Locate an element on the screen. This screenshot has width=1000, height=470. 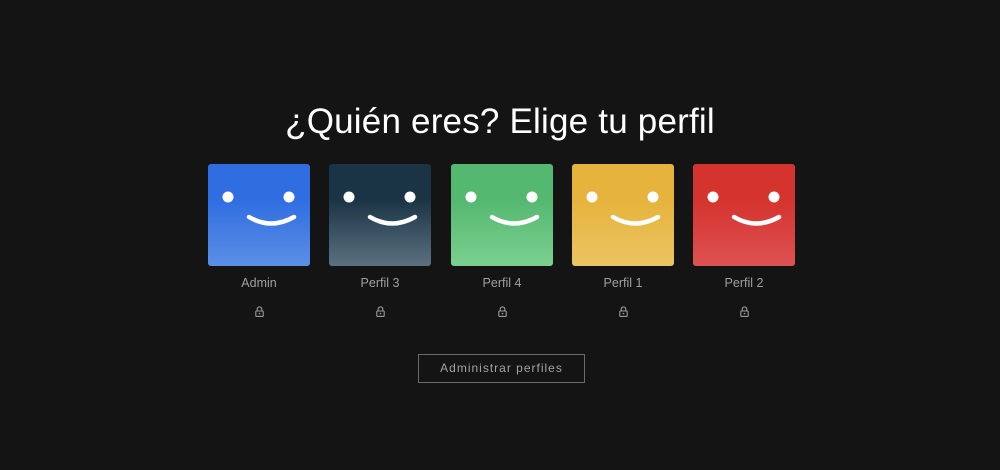
profile-item-perfil-2: Perfil 2 is located at coordinates (744, 240).